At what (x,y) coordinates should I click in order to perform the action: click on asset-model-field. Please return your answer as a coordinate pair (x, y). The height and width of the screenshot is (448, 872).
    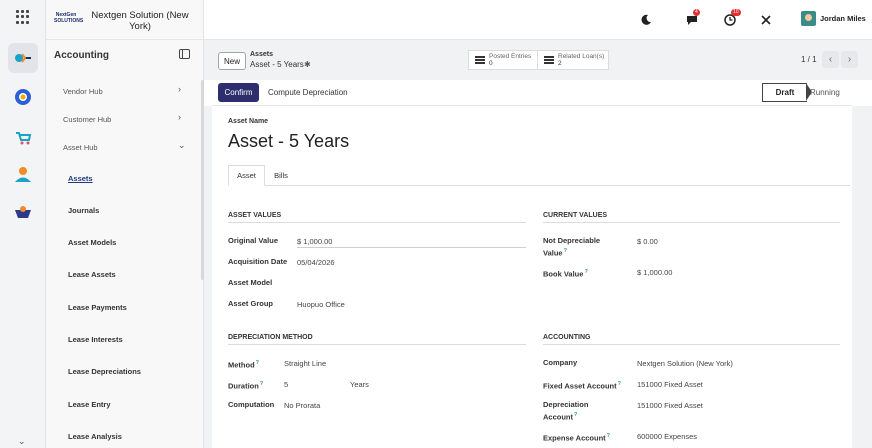
    Looking at the image, I should click on (411, 284).